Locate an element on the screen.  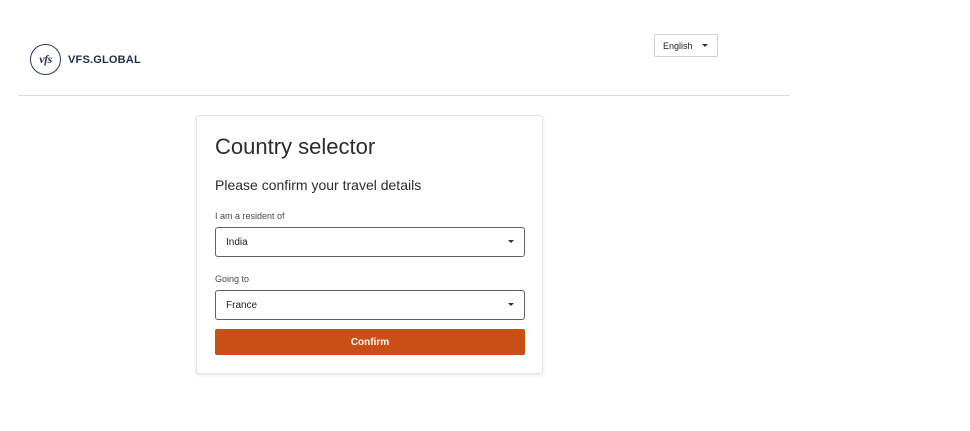
brand-name: VFS.GLOBAL is located at coordinates (104, 59).